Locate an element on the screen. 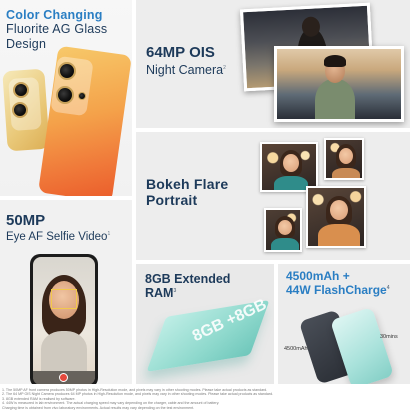 Image resolution: width=410 pixels, height=416 pixels. selfie-video-card: 50MP Eye AF Selfie Video1 is located at coordinates (66, 292).